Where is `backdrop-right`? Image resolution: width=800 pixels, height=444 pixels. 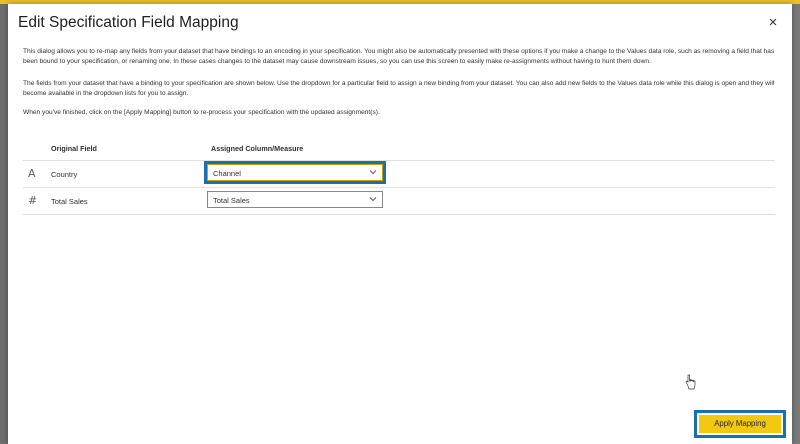 backdrop-right is located at coordinates (796, 224).